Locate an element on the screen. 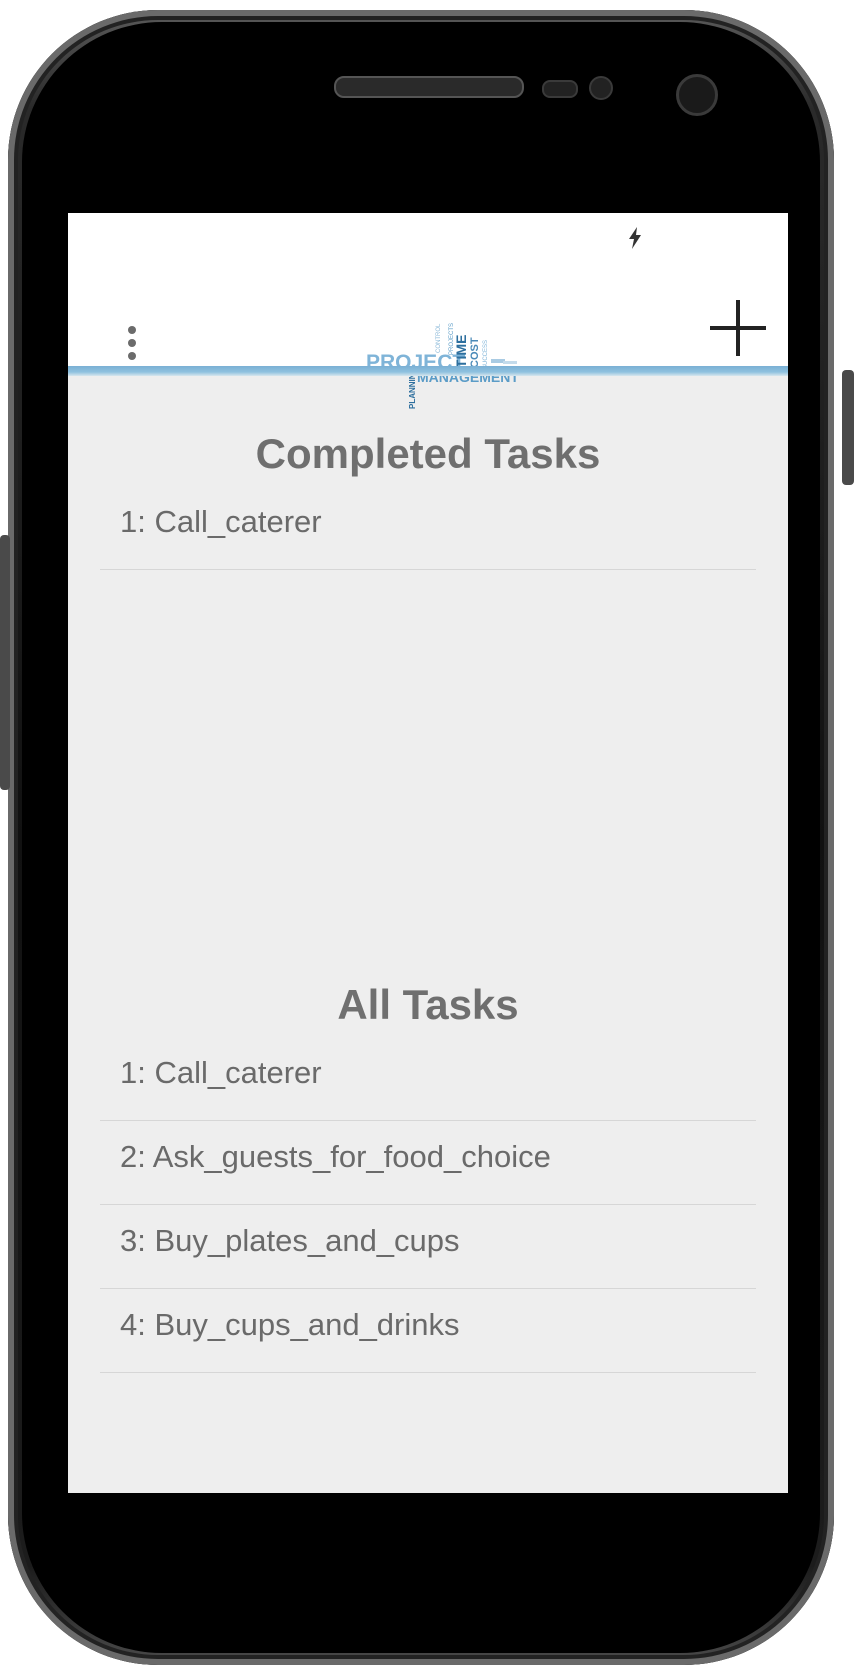 This screenshot has height=1676, width=856. logo-word-time: TIME is located at coordinates (461, 351).